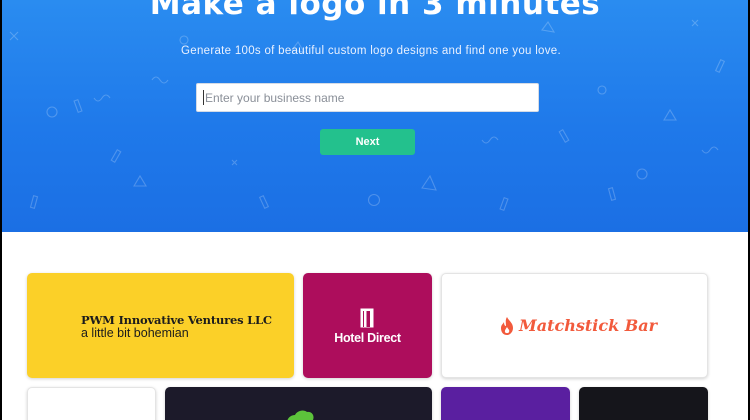  Describe the element at coordinates (203, 97) in the screenshot. I see `text-caret` at that location.